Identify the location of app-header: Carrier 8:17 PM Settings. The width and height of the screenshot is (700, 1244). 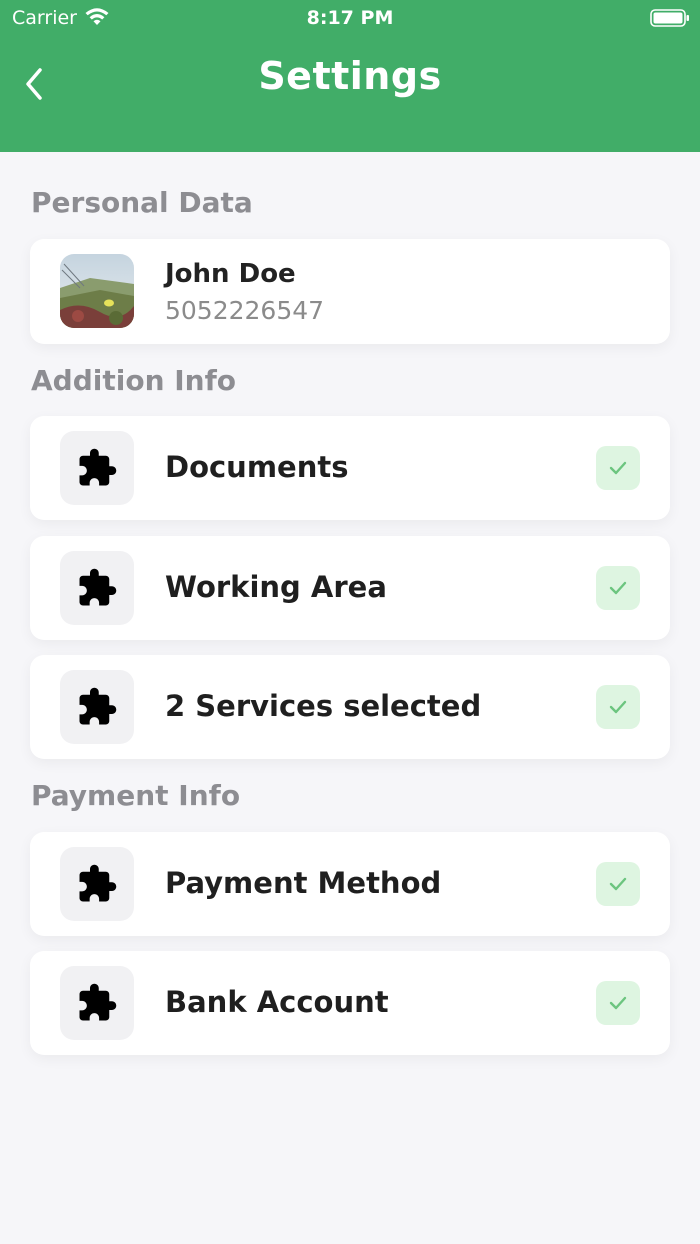
(350, 76).